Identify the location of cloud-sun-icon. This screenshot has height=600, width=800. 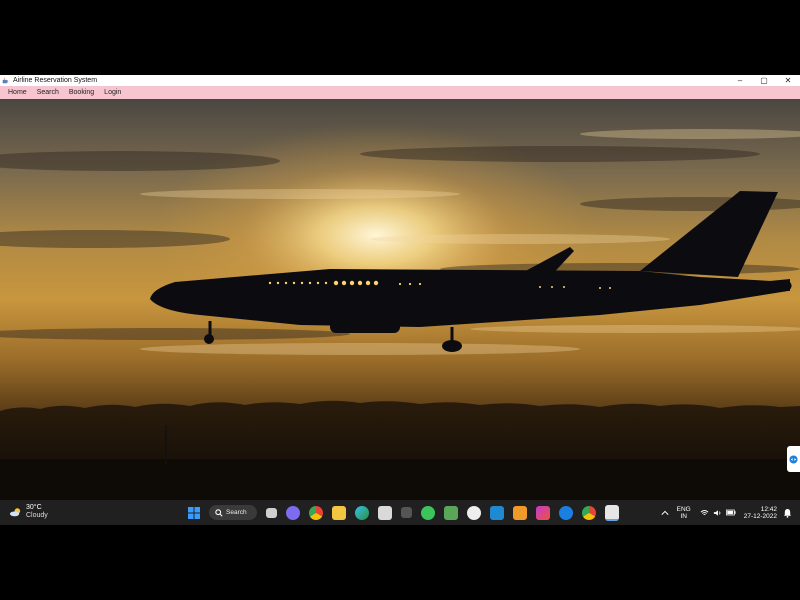
(15, 512).